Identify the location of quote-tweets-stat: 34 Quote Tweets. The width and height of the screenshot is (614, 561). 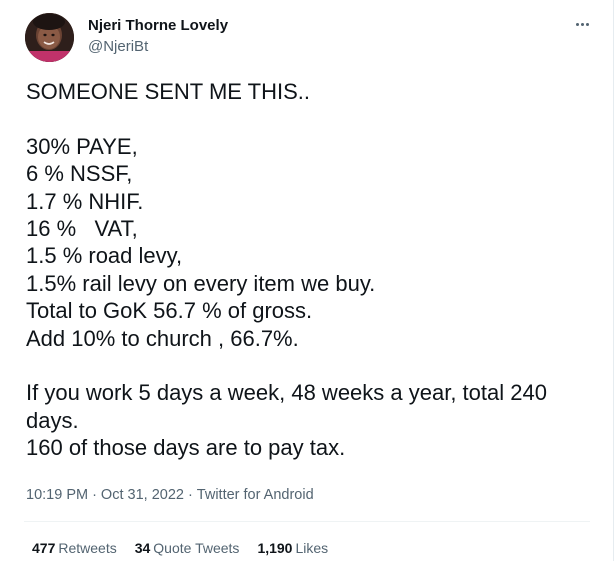
(187, 548).